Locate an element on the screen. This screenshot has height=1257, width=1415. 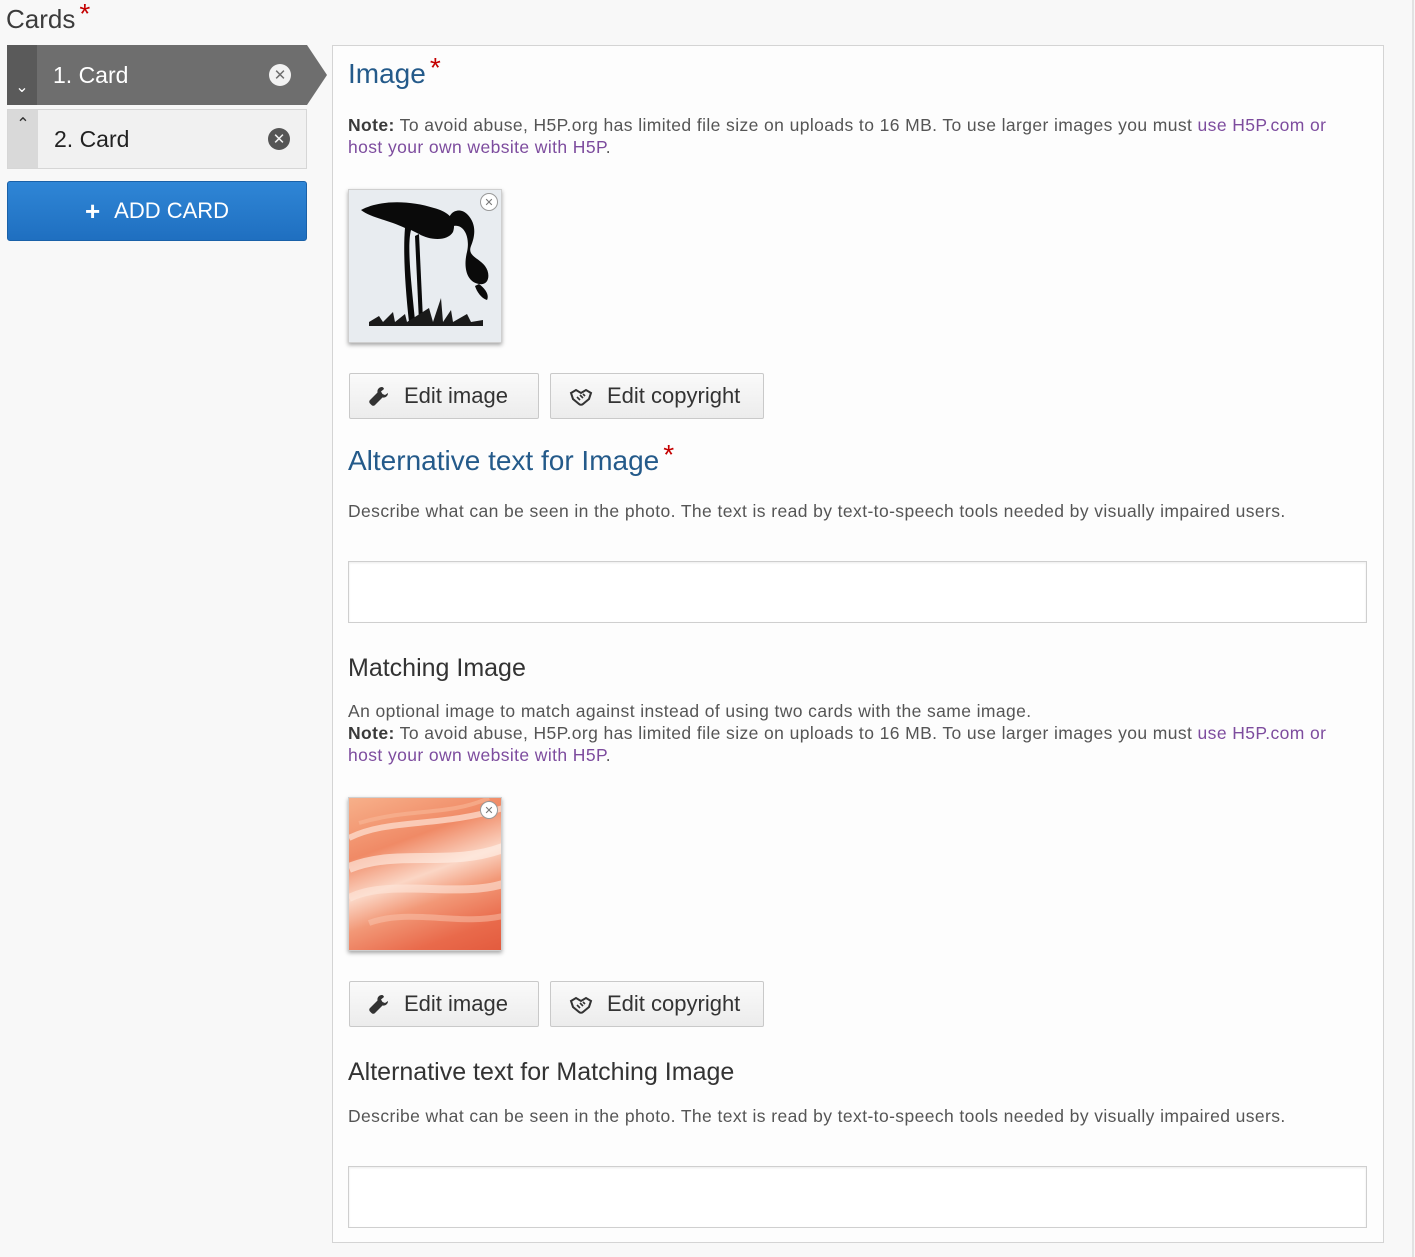
card-item-1: ⌄ 1. Card ✕ is located at coordinates (157, 75).